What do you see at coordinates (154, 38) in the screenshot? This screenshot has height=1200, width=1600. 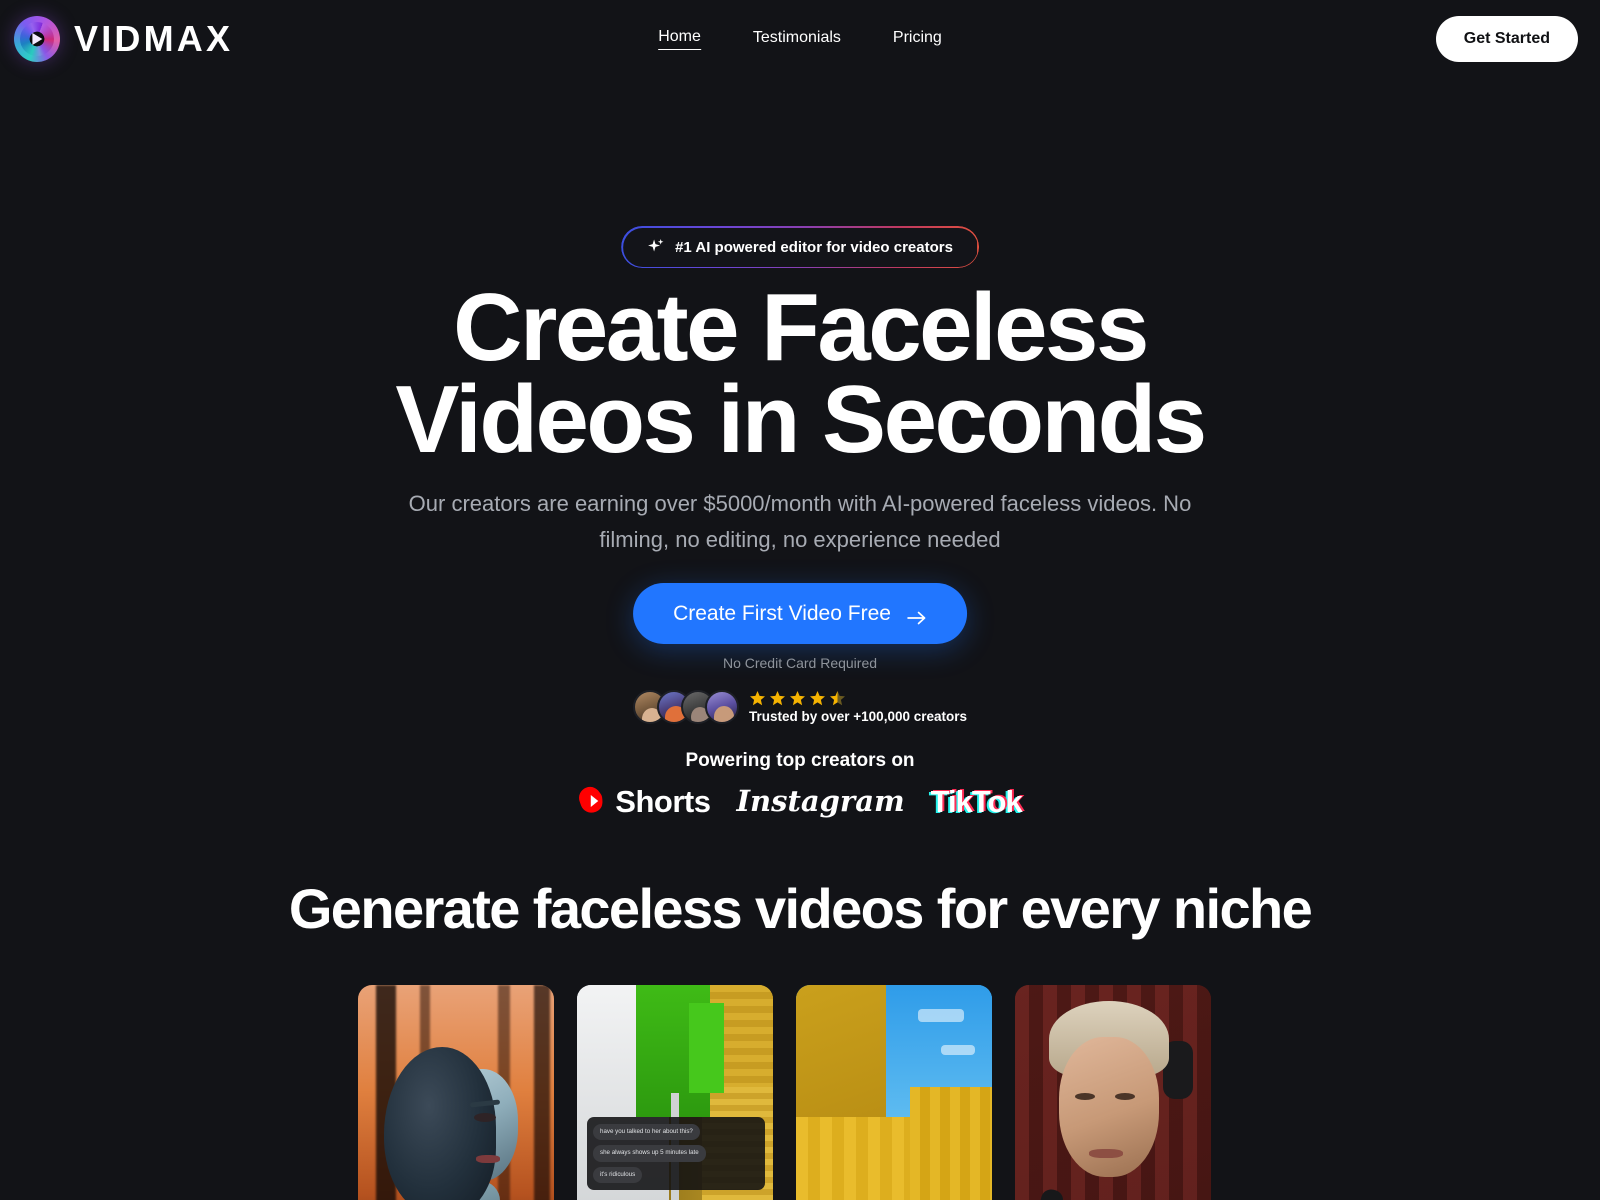 I see `brand-name: VIDMAX` at bounding box center [154, 38].